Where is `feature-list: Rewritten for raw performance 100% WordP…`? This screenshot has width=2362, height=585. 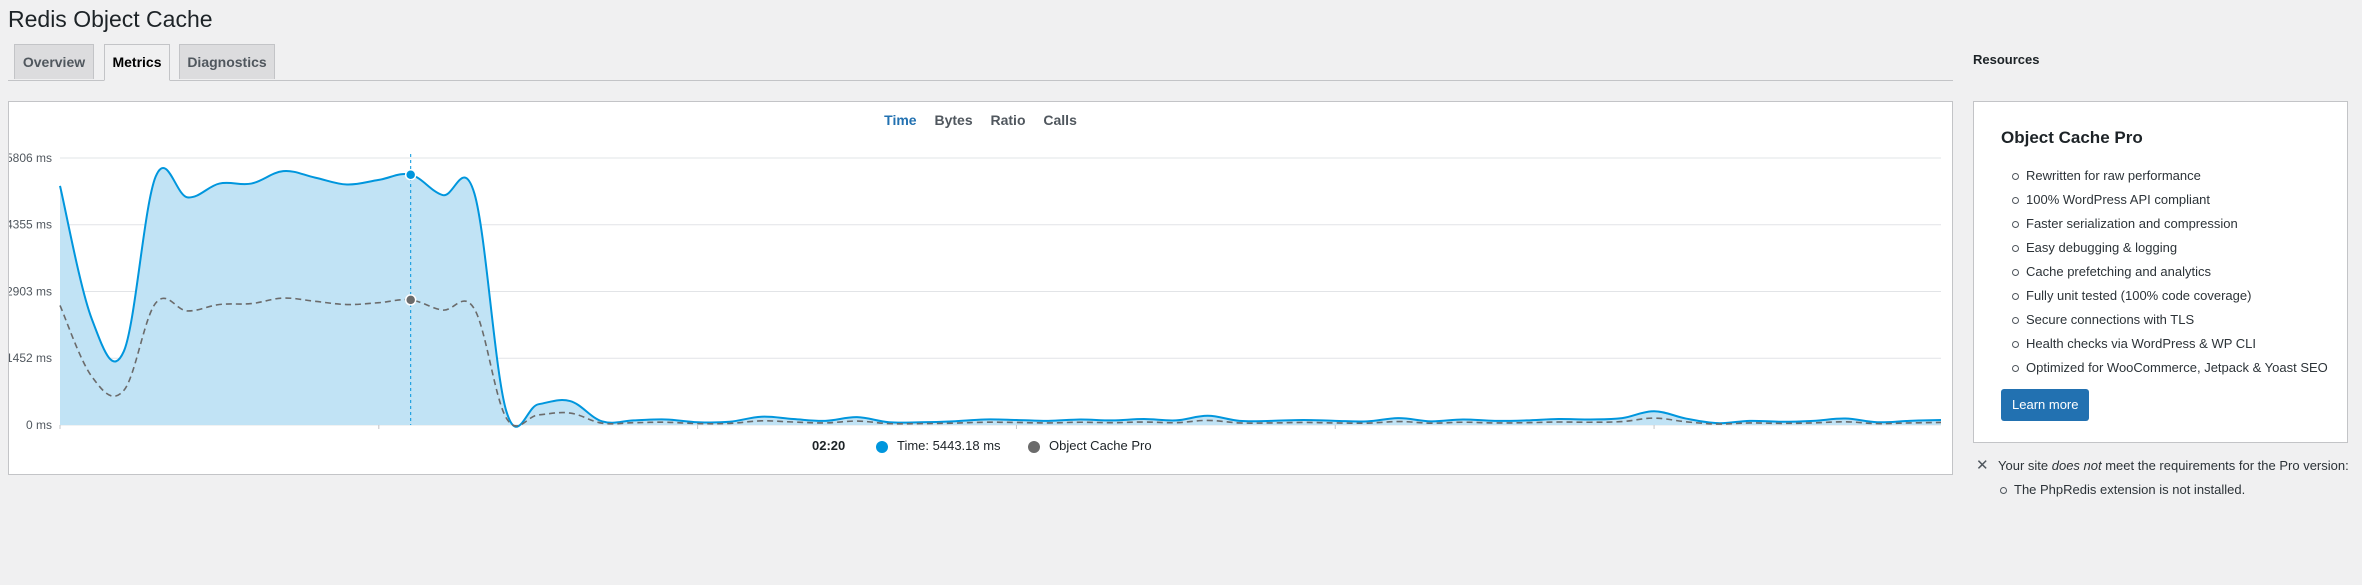 feature-list: Rewritten for raw performance 100% WordP… is located at coordinates (2164, 272).